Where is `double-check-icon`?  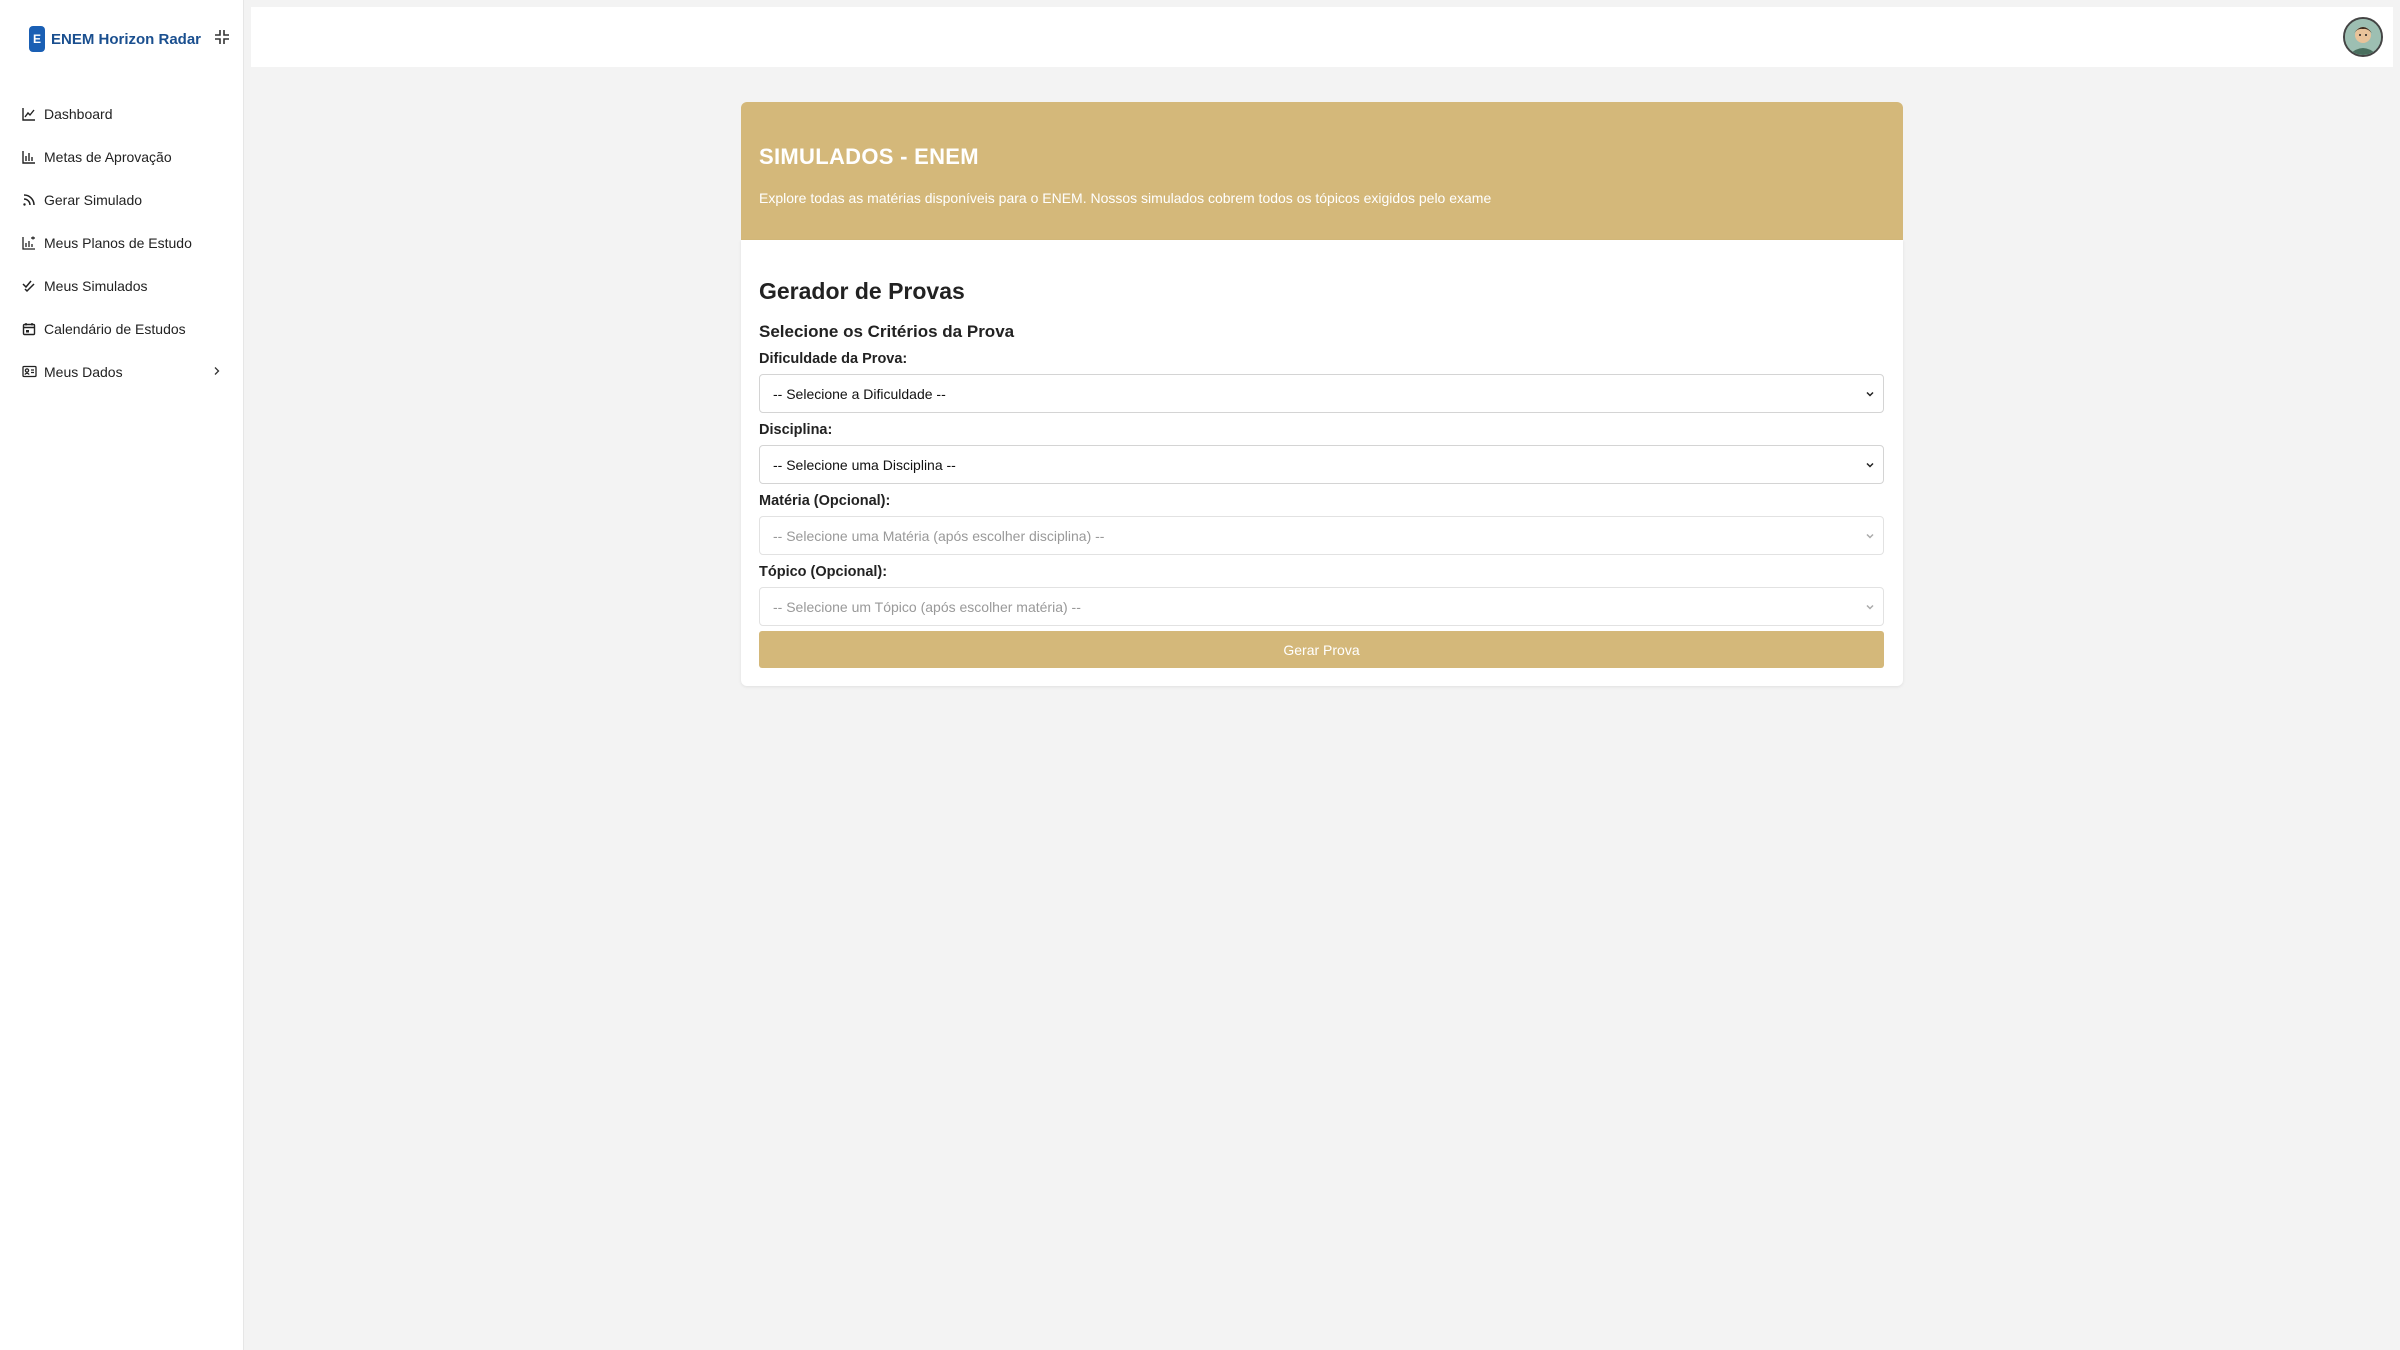
double-check-icon is located at coordinates (29, 286).